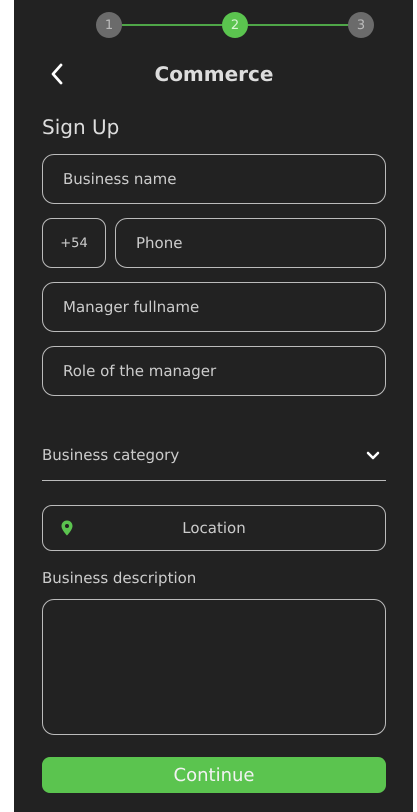  What do you see at coordinates (214, 74) in the screenshot?
I see `screen-title: Commerce` at bounding box center [214, 74].